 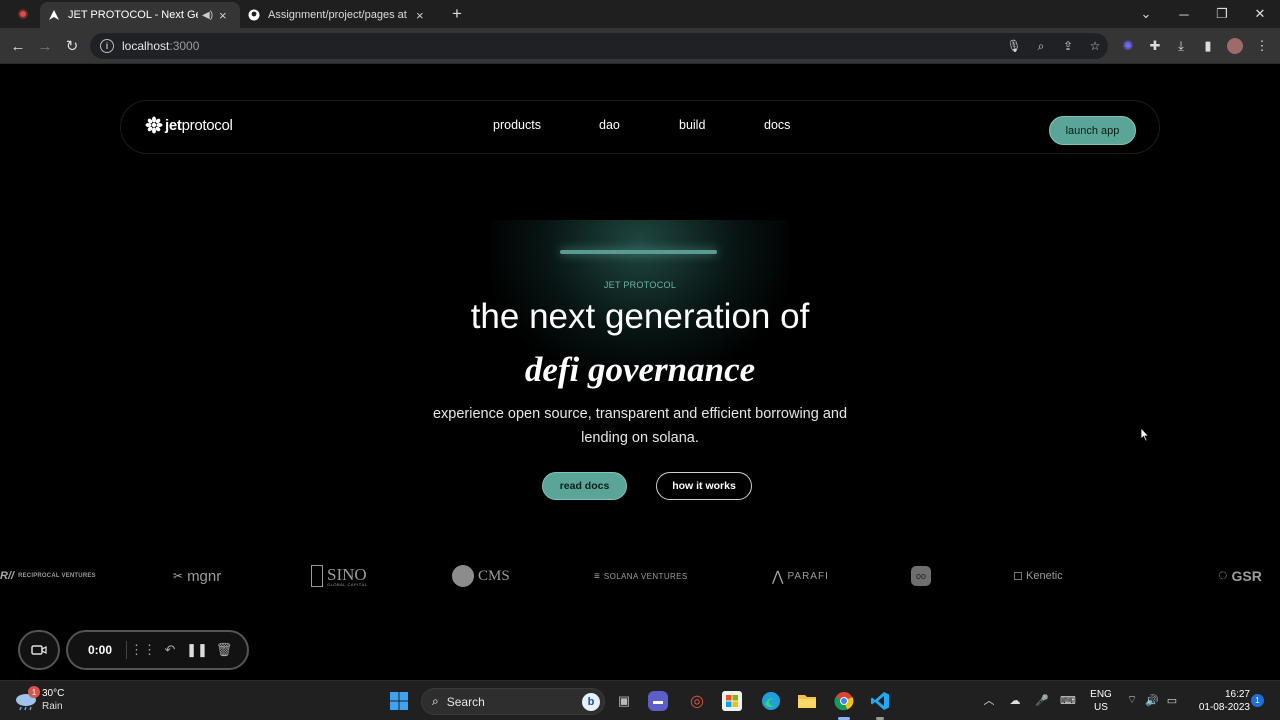 What do you see at coordinates (157, 650) in the screenshot?
I see `recorder-controls: 0:00 ⋮⋮ ↶ ❚❚ 🗑` at bounding box center [157, 650].